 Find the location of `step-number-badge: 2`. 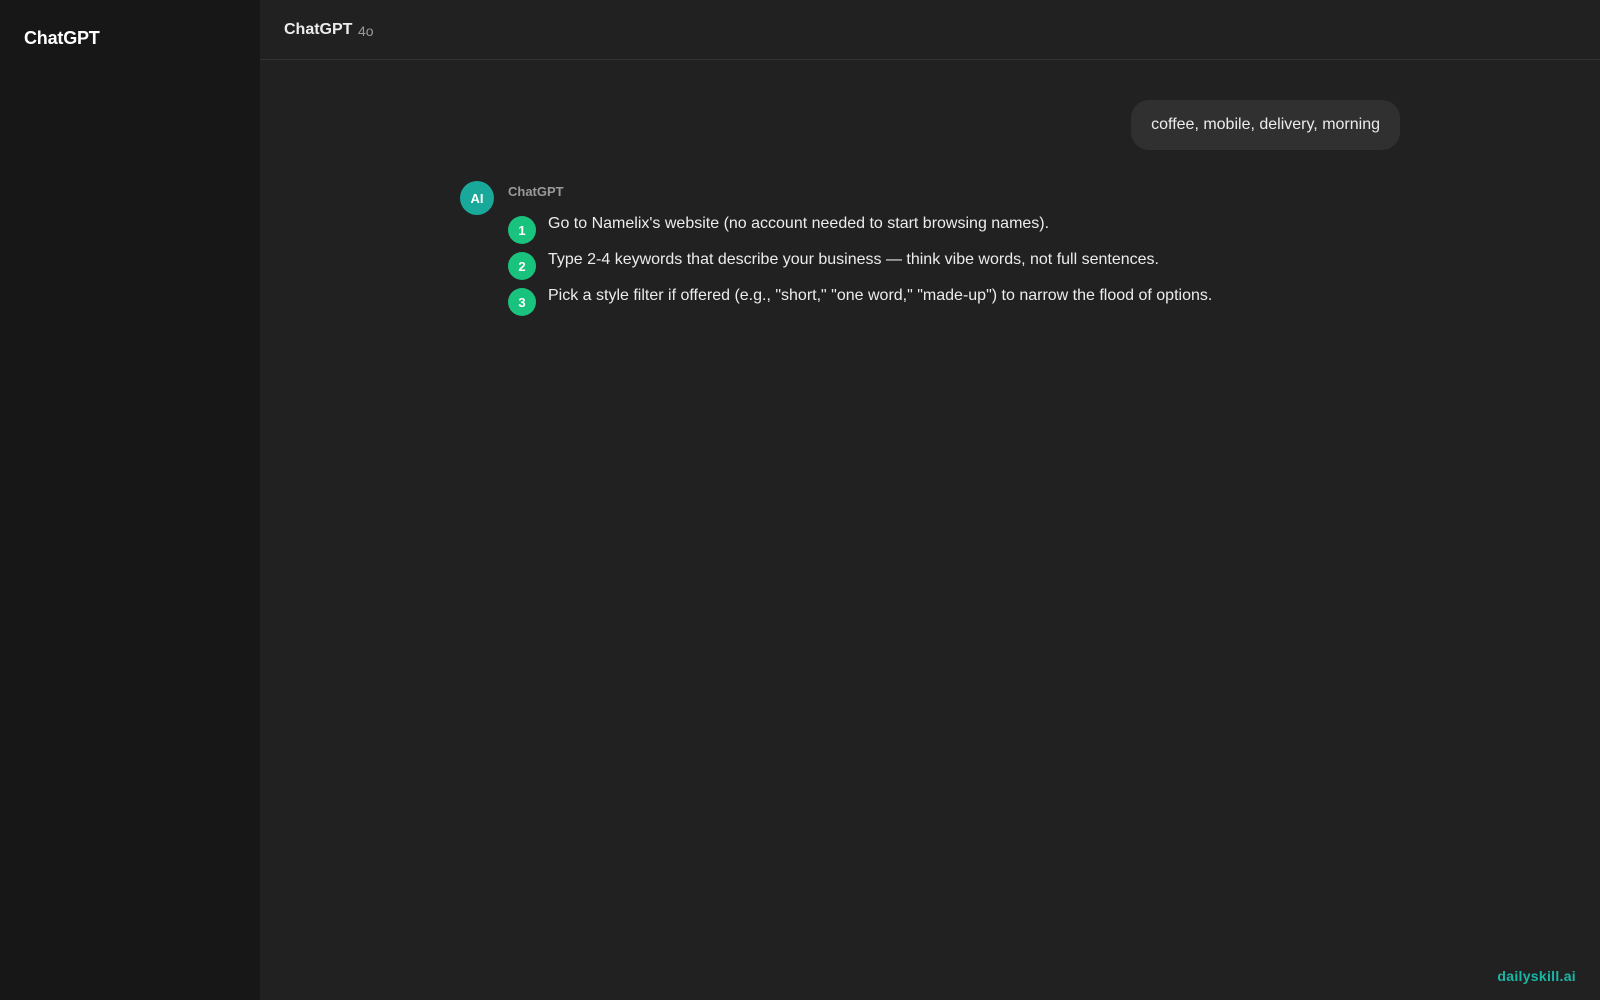

step-number-badge: 2 is located at coordinates (522, 266).